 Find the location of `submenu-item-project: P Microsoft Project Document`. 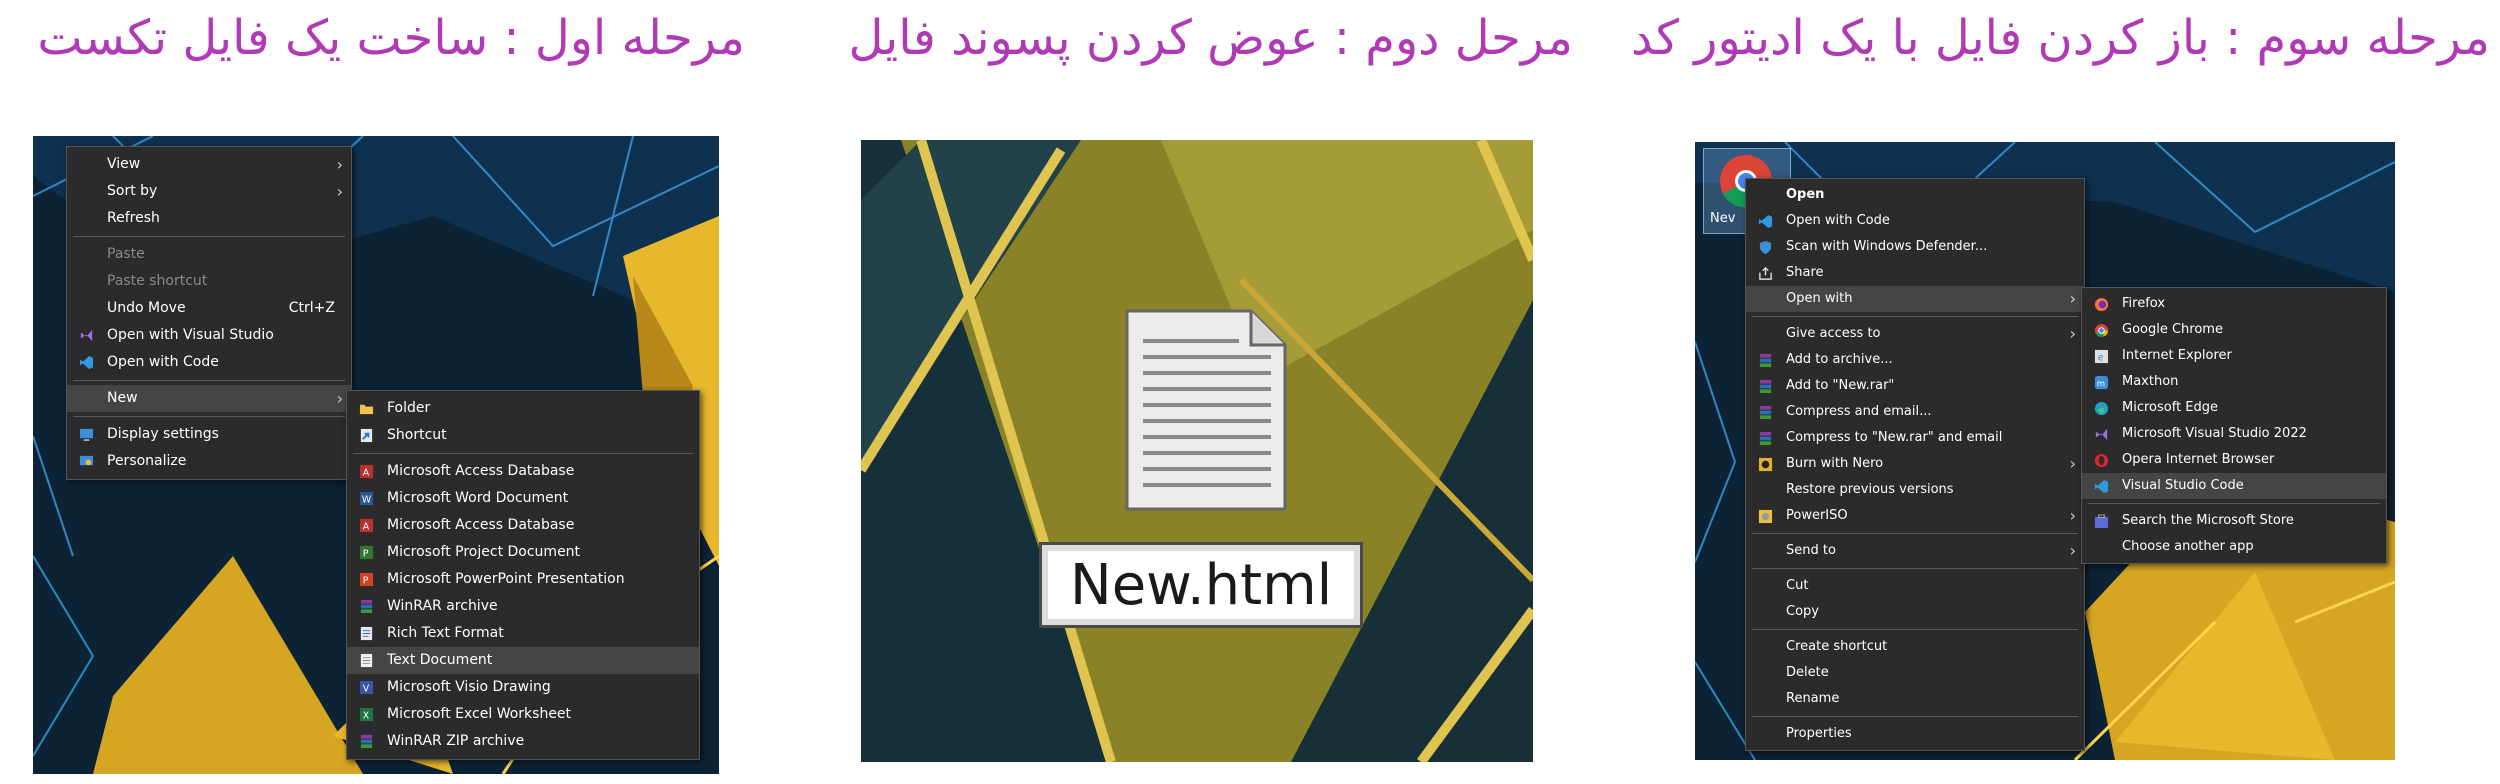

submenu-item-project: P Microsoft Project Document is located at coordinates (523, 552).